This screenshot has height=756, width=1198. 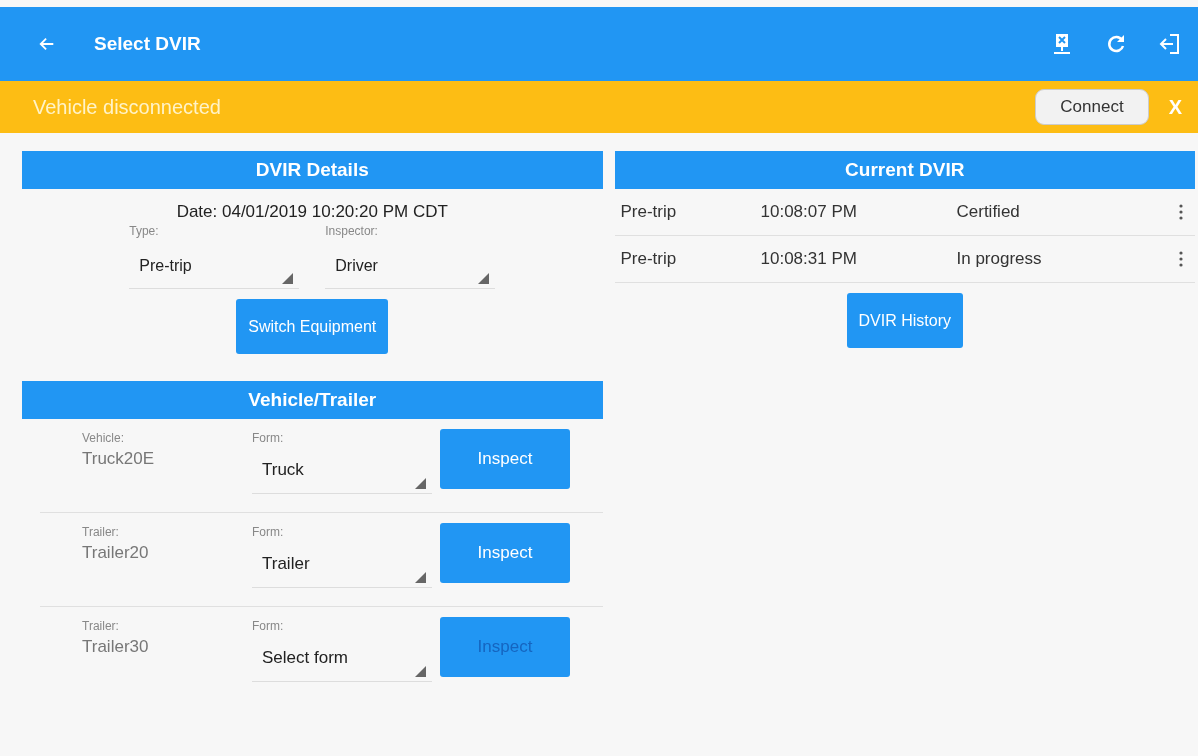 What do you see at coordinates (147, 44) in the screenshot?
I see `screen-title: Select DVIR` at bounding box center [147, 44].